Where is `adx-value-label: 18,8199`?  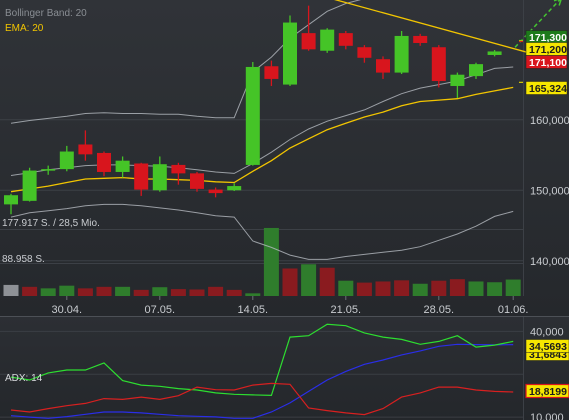
adx-value-label: 18,8199 is located at coordinates (548, 392).